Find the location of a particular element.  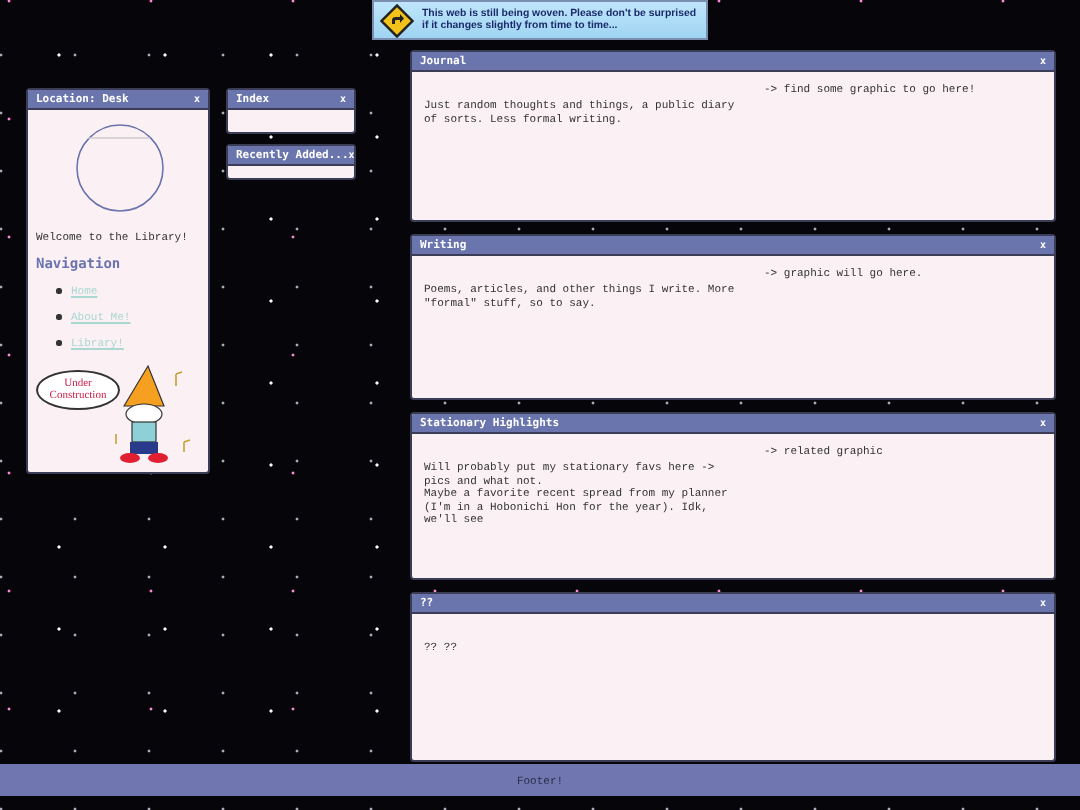

warning-sign-icon is located at coordinates (397, 20).